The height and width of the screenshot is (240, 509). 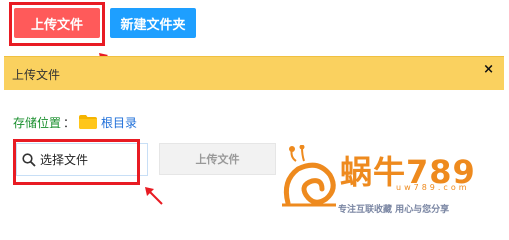 What do you see at coordinates (88, 122) in the screenshot?
I see `folder-icon` at bounding box center [88, 122].